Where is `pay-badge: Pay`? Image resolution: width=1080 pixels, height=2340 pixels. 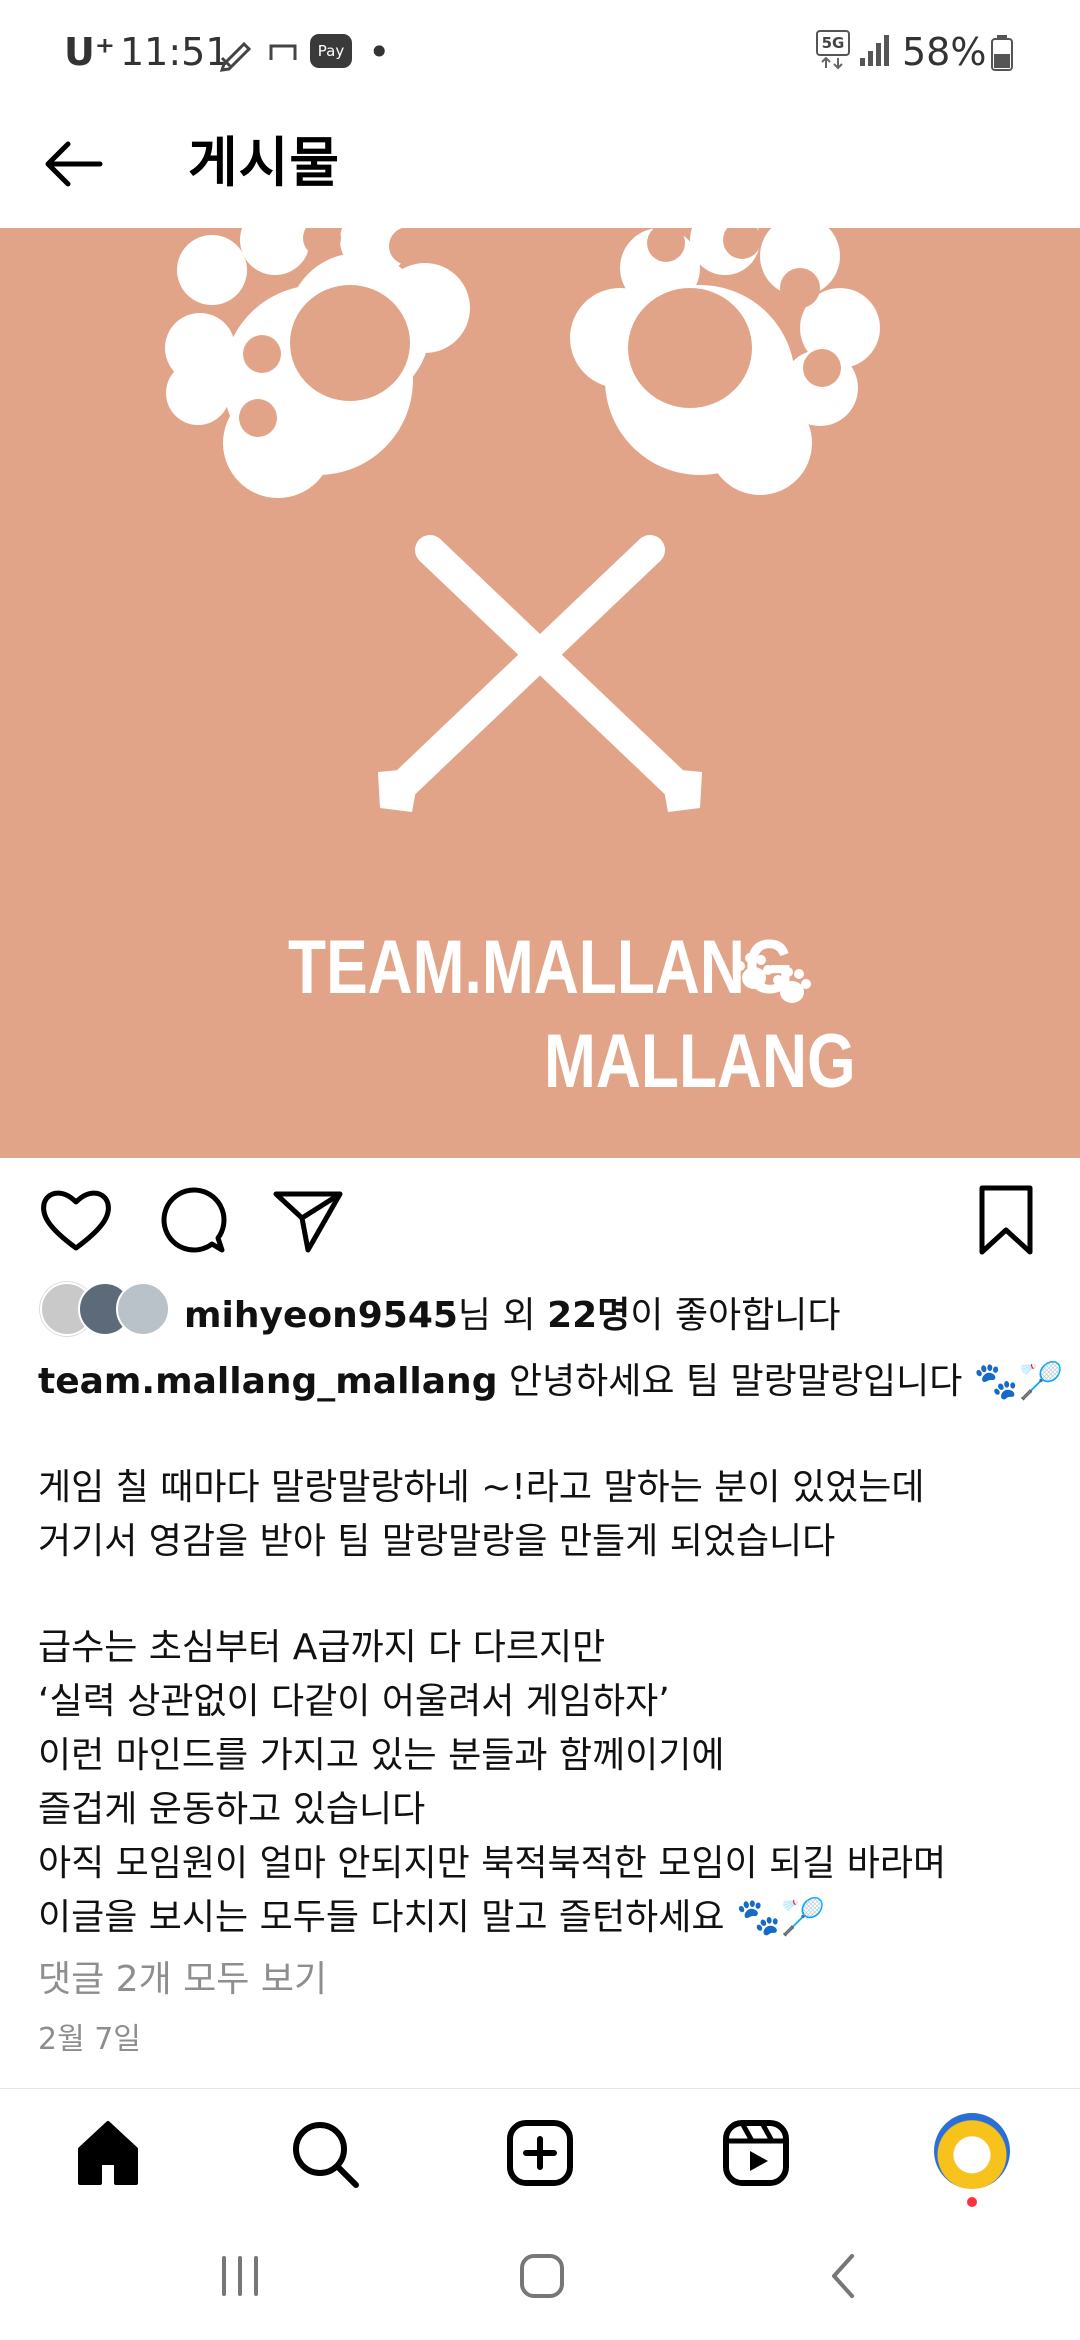 pay-badge: Pay is located at coordinates (331, 51).